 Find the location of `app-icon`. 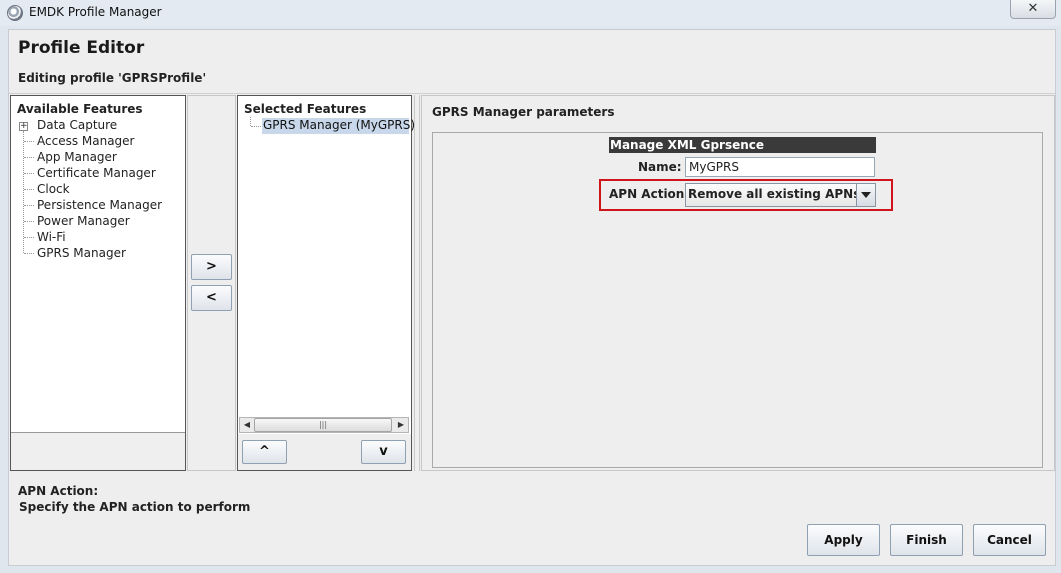

app-icon is located at coordinates (15, 13).